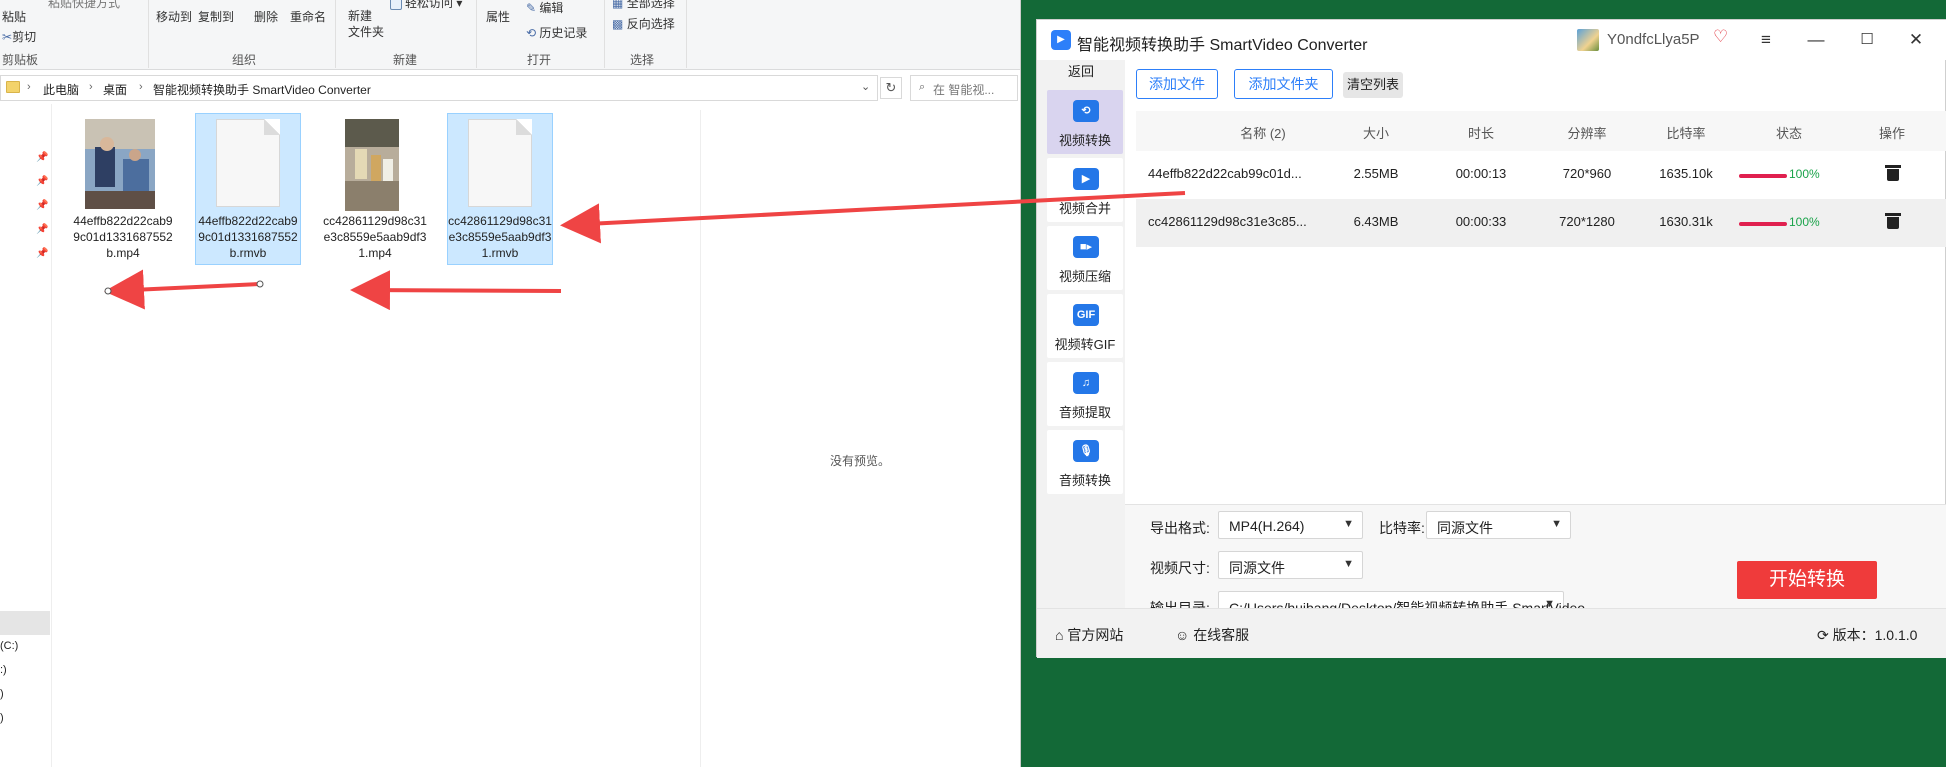  I want to click on version-info: ⟳ 版本：1.0.1.0, so click(1867, 635).